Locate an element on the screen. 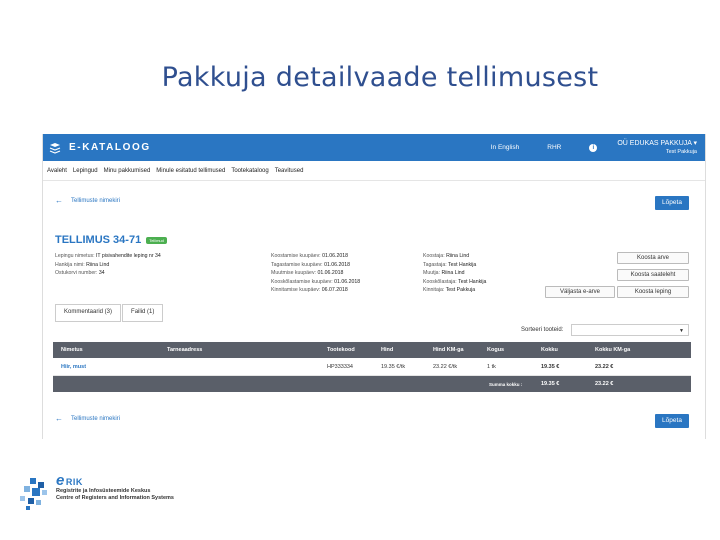 Image resolution: width=720 pixels, height=540 pixels. menu-item-my-offers: Minu pakkumised is located at coordinates (127, 171).